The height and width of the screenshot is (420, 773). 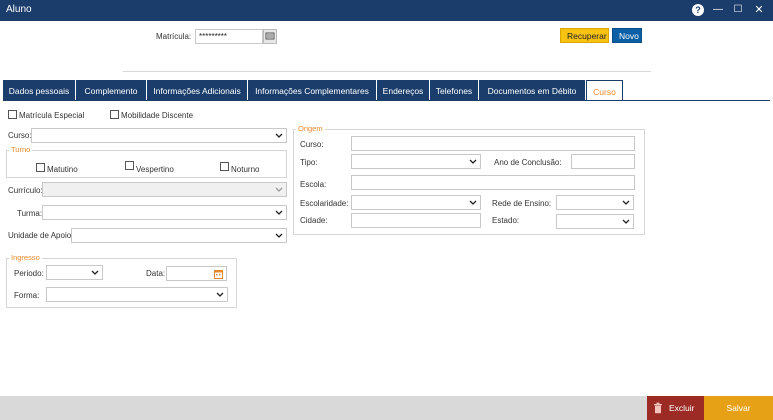 What do you see at coordinates (155, 169) in the screenshot?
I see `vespertino-label: Vespertino` at bounding box center [155, 169].